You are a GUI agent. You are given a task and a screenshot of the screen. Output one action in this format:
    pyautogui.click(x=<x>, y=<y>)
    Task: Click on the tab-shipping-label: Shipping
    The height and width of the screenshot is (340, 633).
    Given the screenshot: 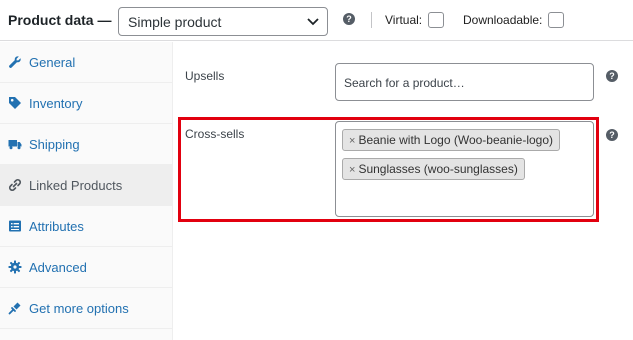 What is the action you would take?
    pyautogui.click(x=54, y=144)
    